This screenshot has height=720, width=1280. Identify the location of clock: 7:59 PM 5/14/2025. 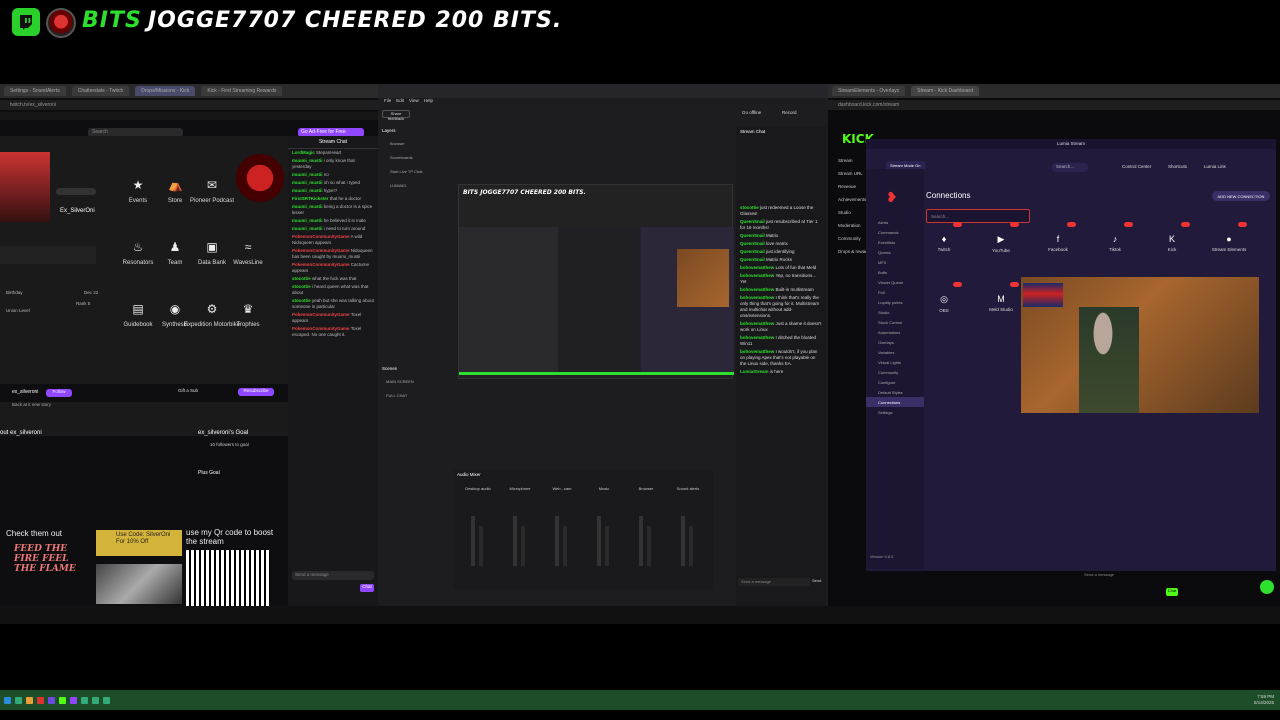
(1264, 700).